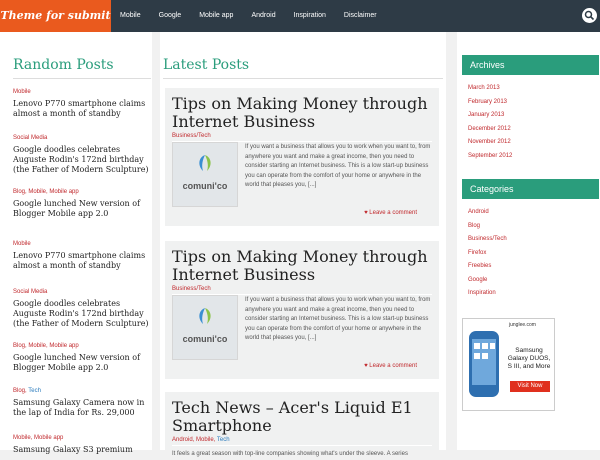  What do you see at coordinates (82, 438) in the screenshot?
I see `post-categories: Mobile, Mobile app` at bounding box center [82, 438].